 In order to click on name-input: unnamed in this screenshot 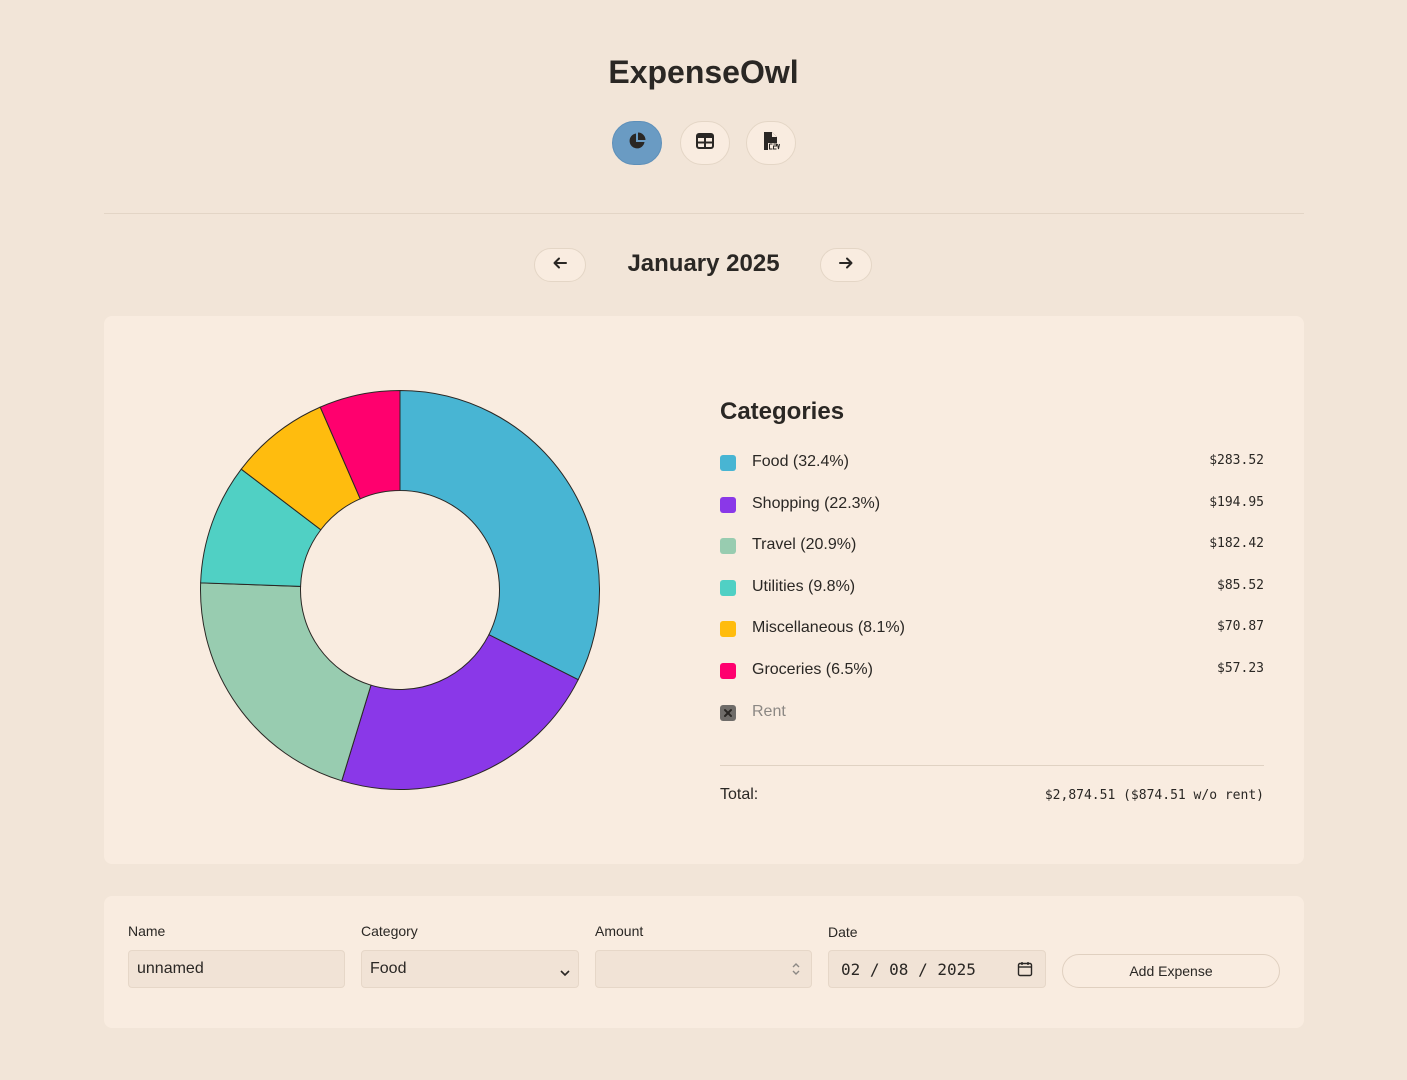, I will do `click(236, 969)`.